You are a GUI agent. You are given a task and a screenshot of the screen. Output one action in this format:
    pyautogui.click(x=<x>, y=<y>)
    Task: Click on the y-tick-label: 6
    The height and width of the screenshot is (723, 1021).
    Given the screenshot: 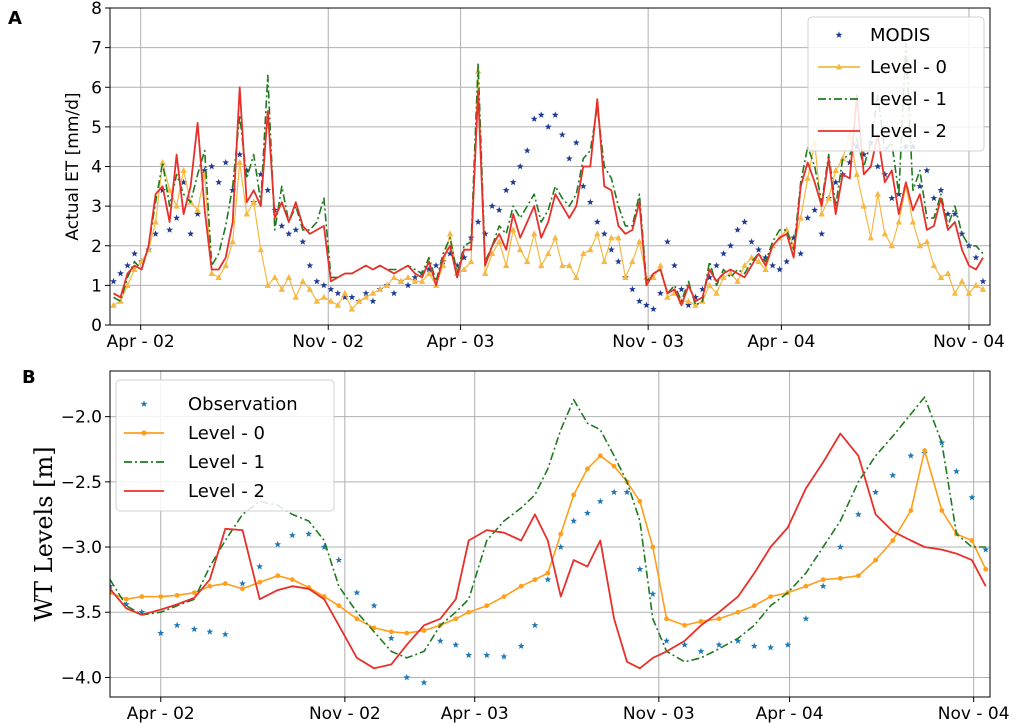 What is the action you would take?
    pyautogui.click(x=96, y=88)
    